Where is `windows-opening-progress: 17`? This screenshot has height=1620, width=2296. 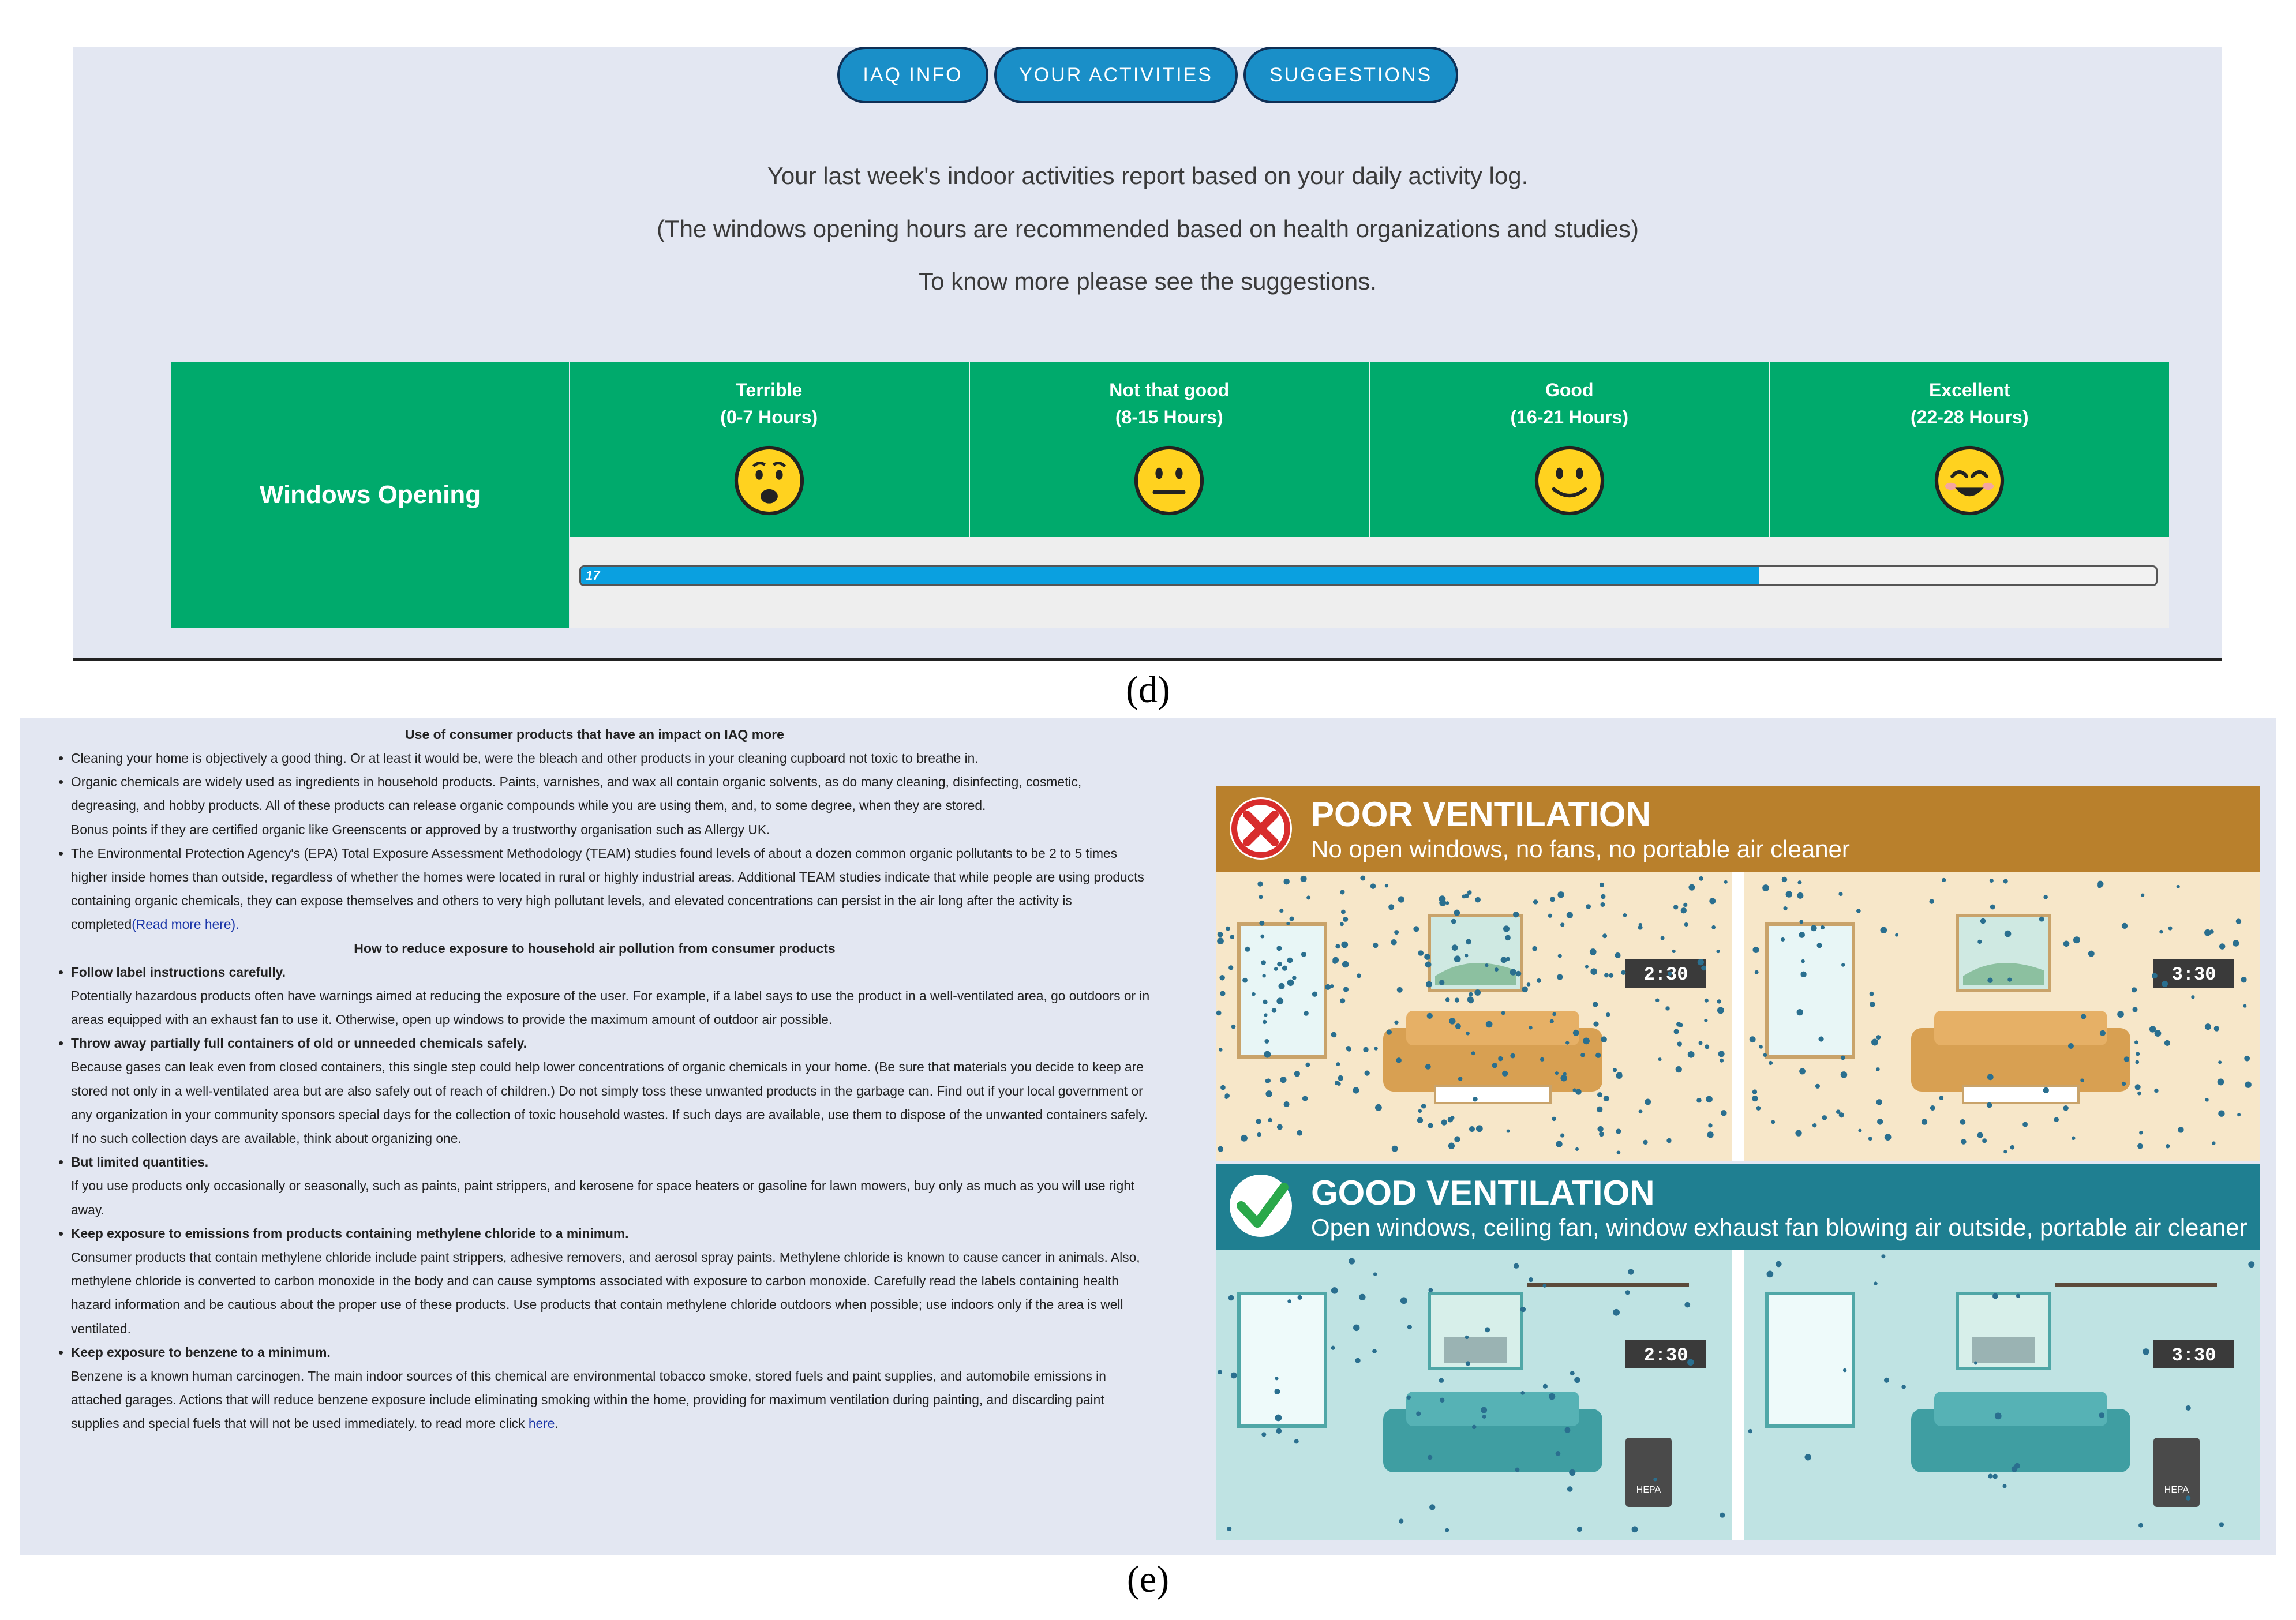 windows-opening-progress: 17 is located at coordinates (1368, 575).